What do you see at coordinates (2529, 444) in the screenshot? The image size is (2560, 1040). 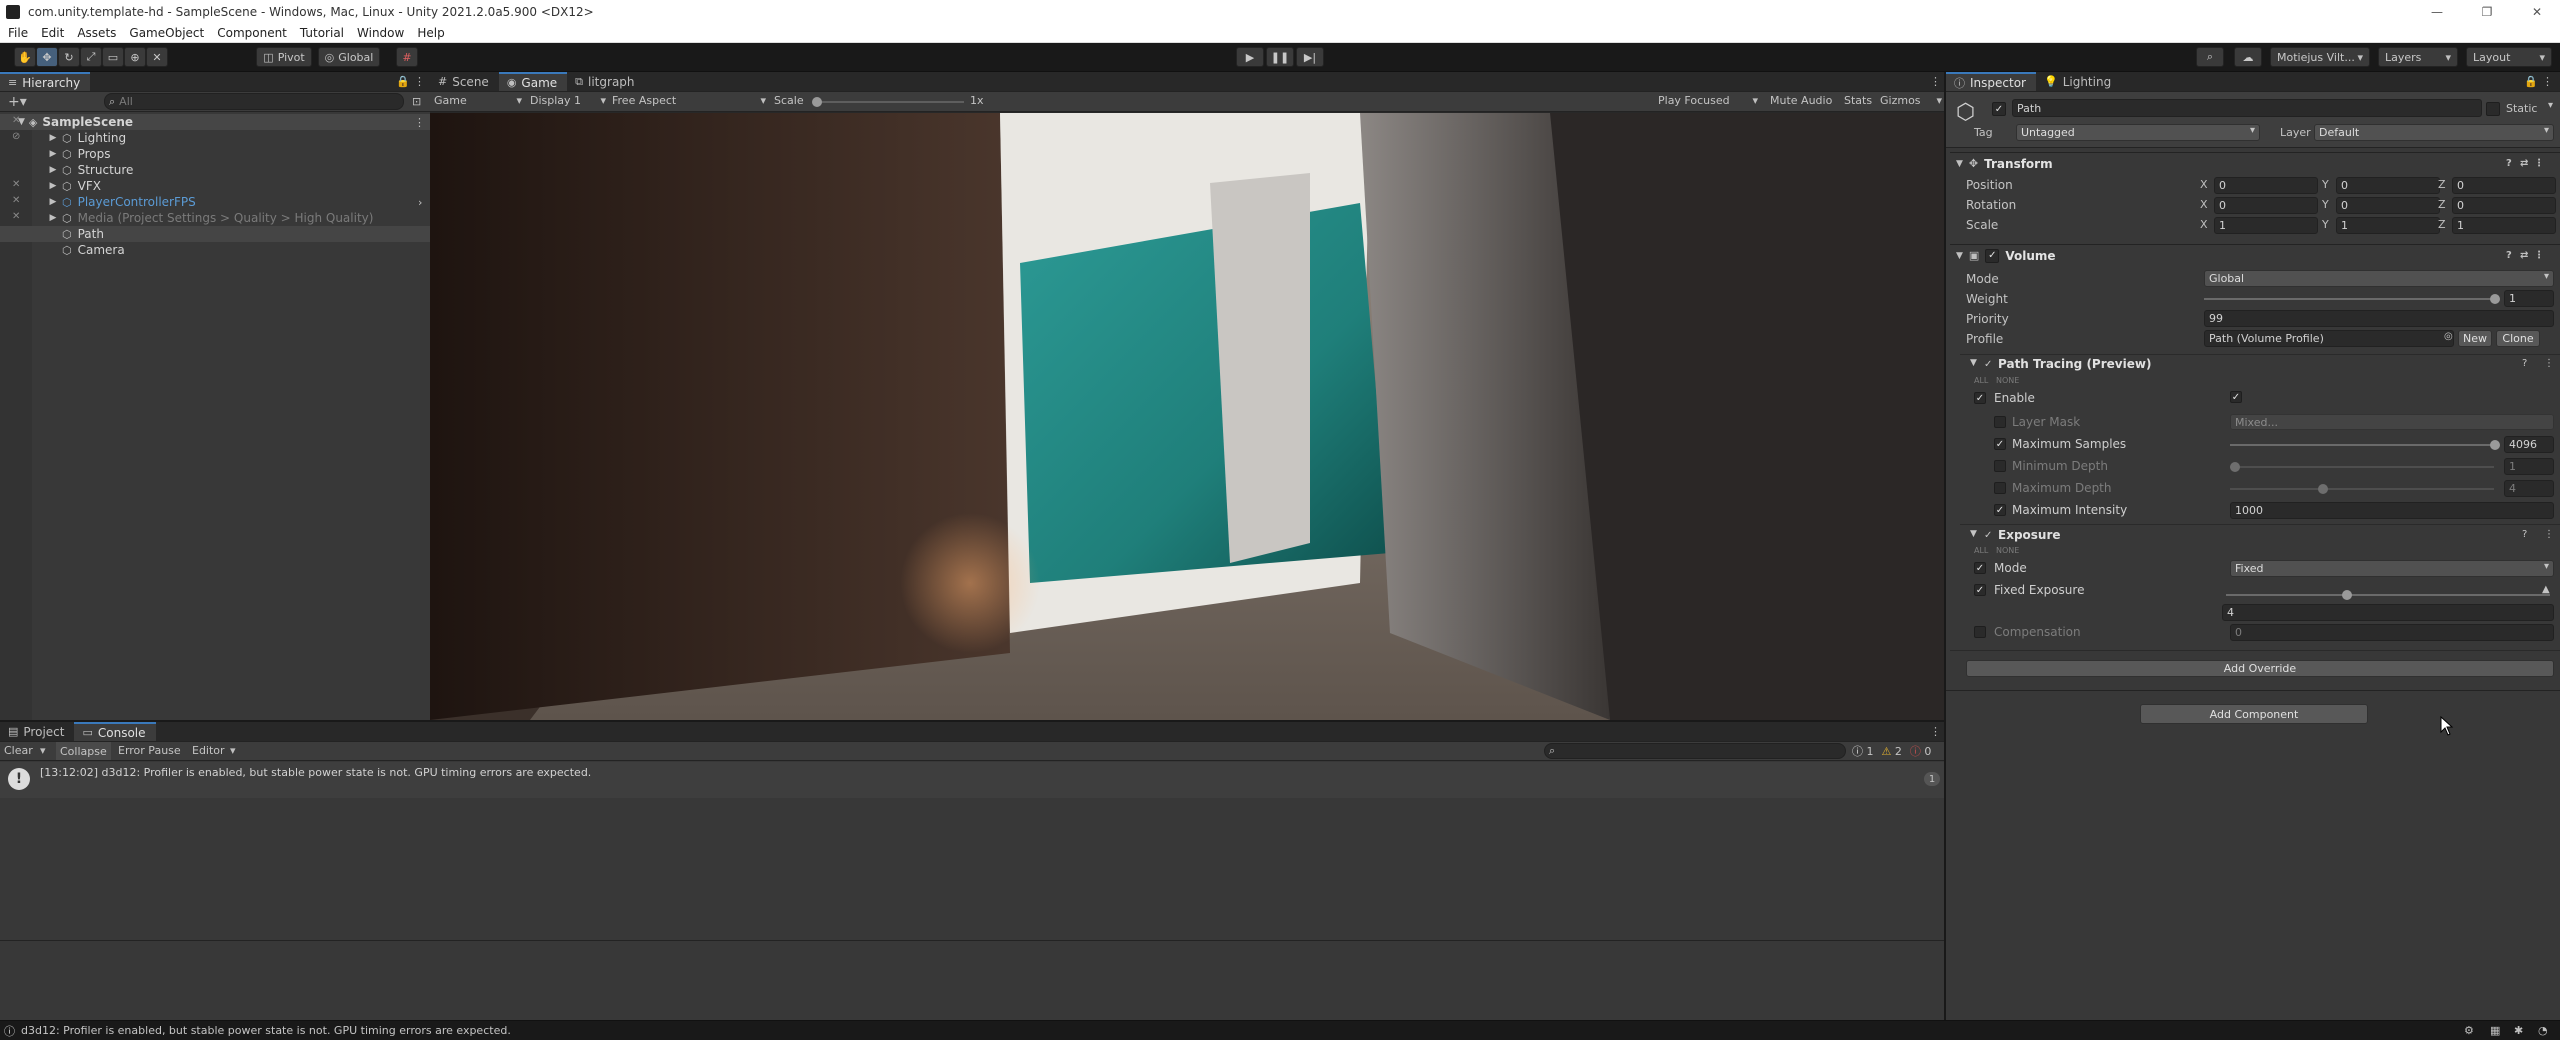 I see `max-samples-field: 4096` at bounding box center [2529, 444].